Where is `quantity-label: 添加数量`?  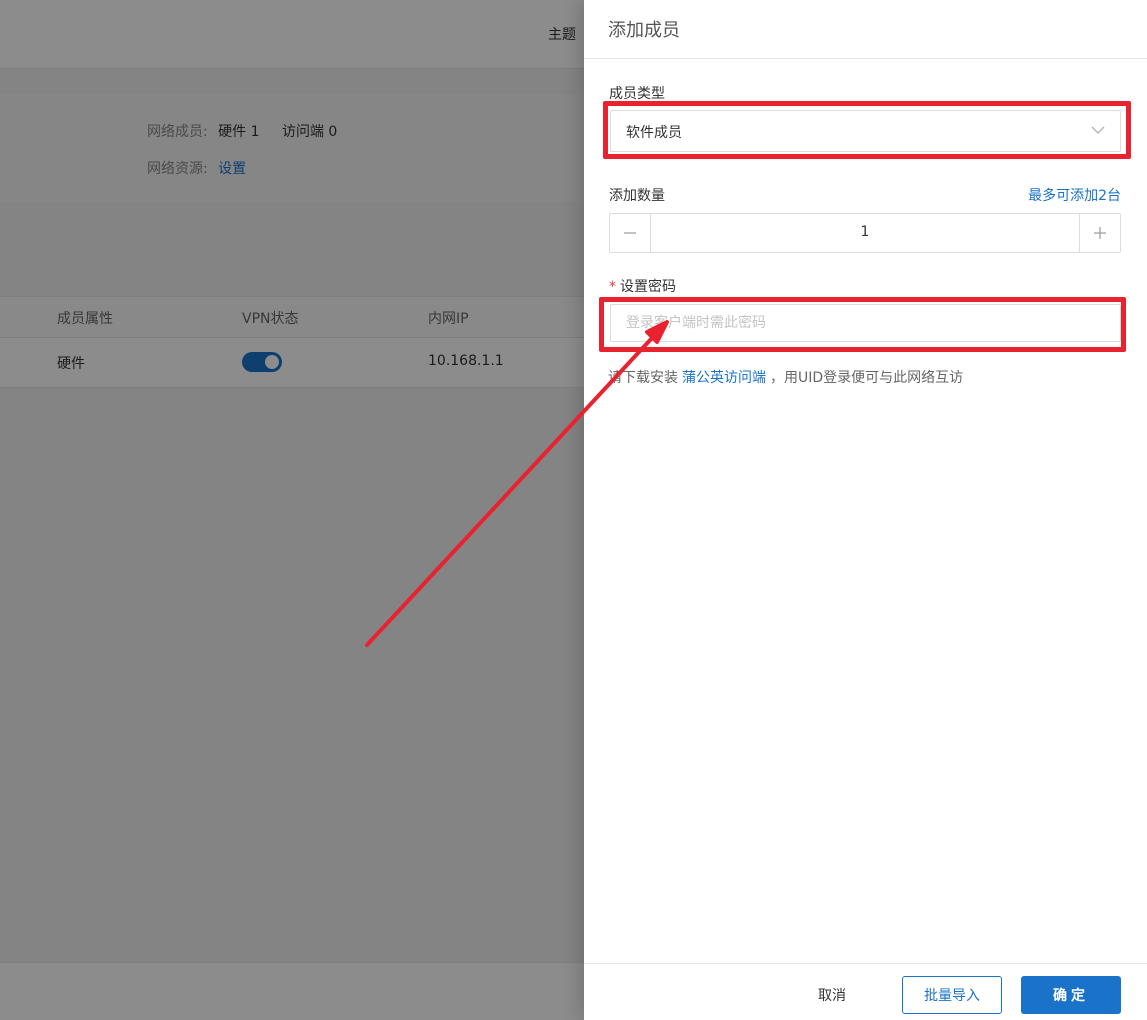
quantity-label: 添加数量 is located at coordinates (637, 196).